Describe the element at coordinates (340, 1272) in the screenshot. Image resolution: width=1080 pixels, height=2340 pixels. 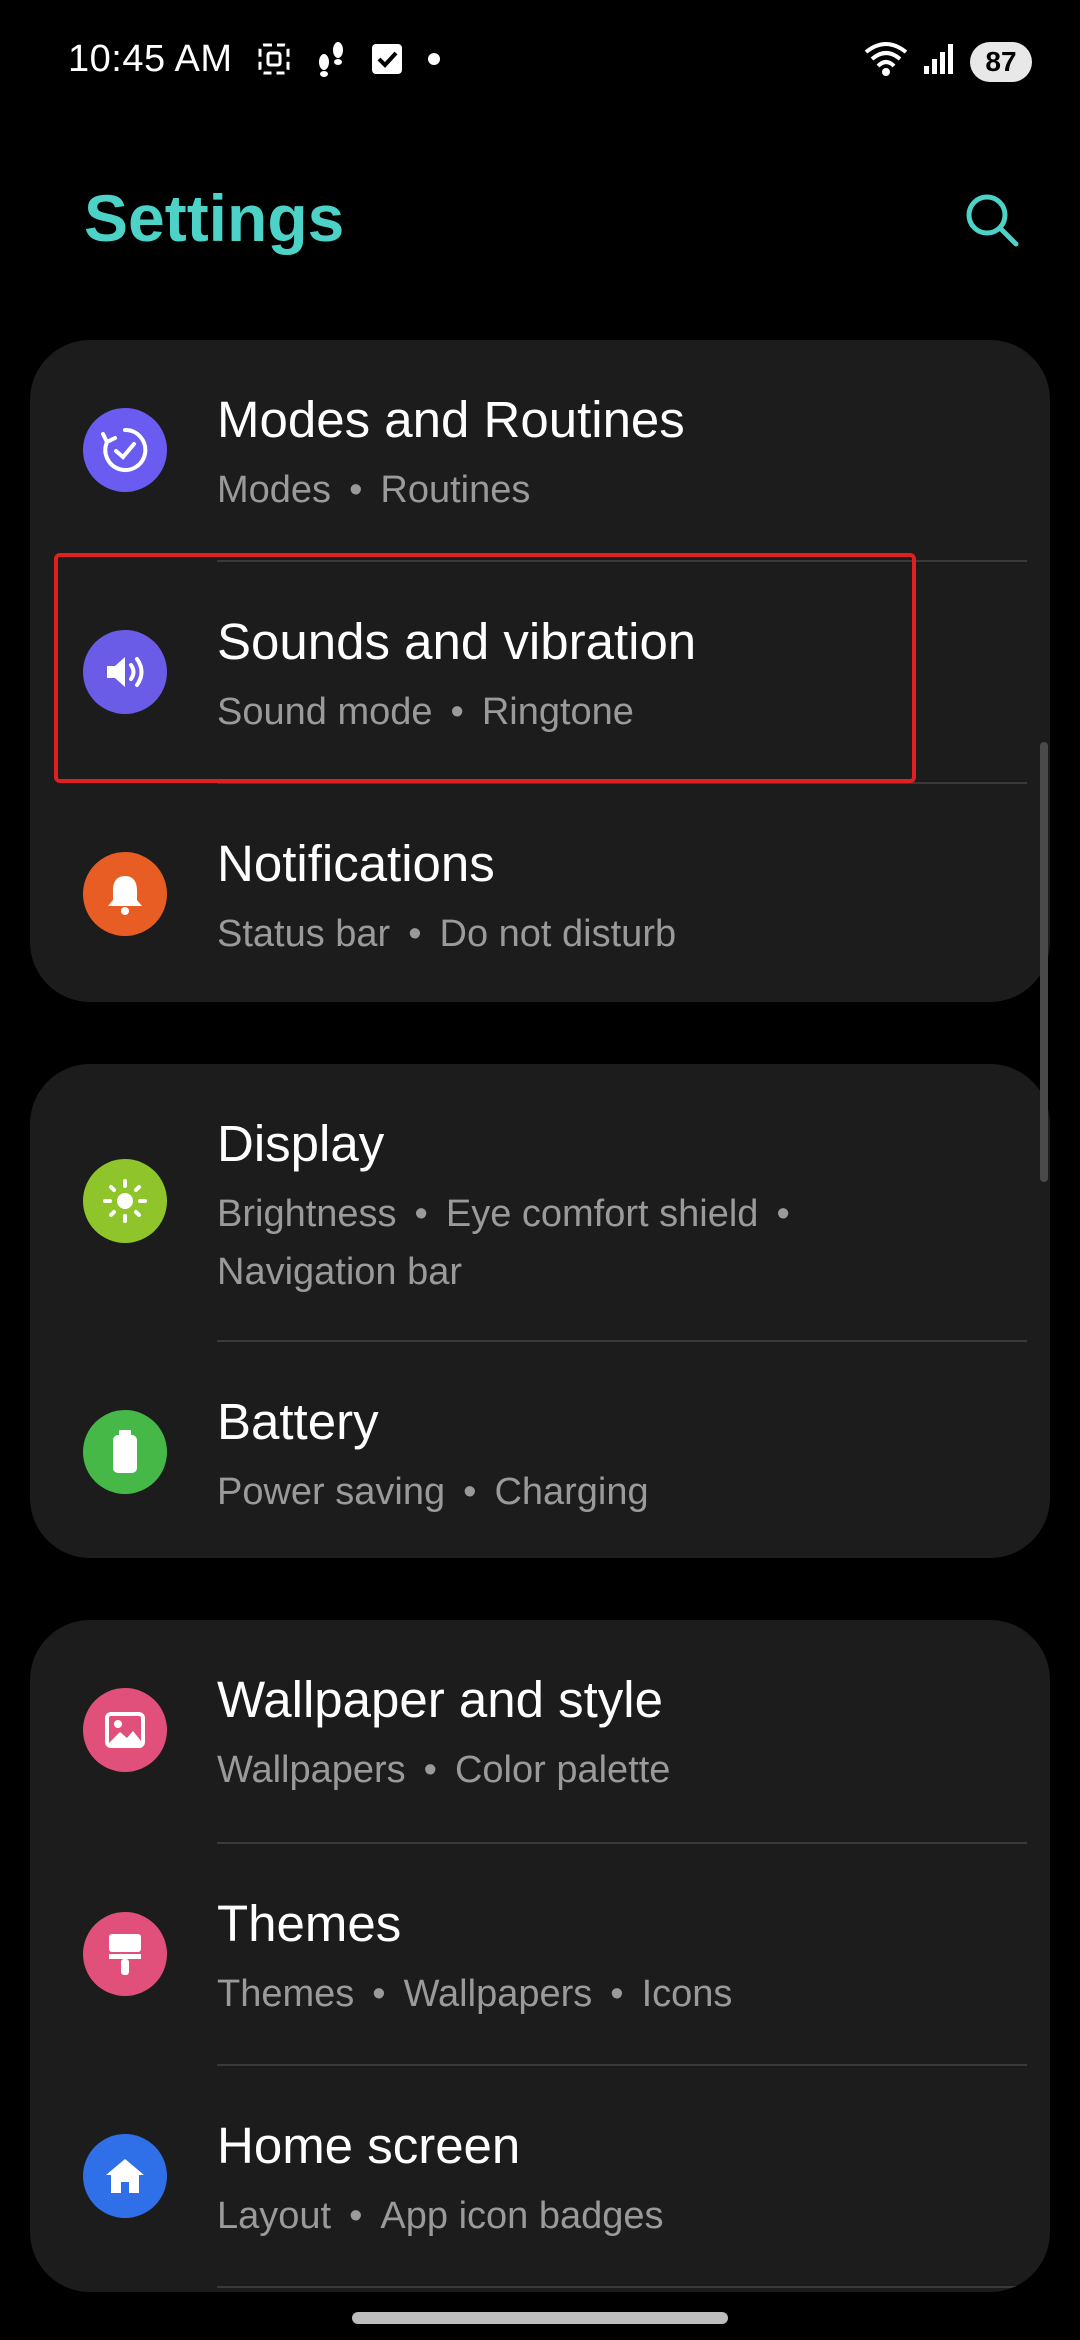
I see `subtitle-part: Navigation bar` at that location.